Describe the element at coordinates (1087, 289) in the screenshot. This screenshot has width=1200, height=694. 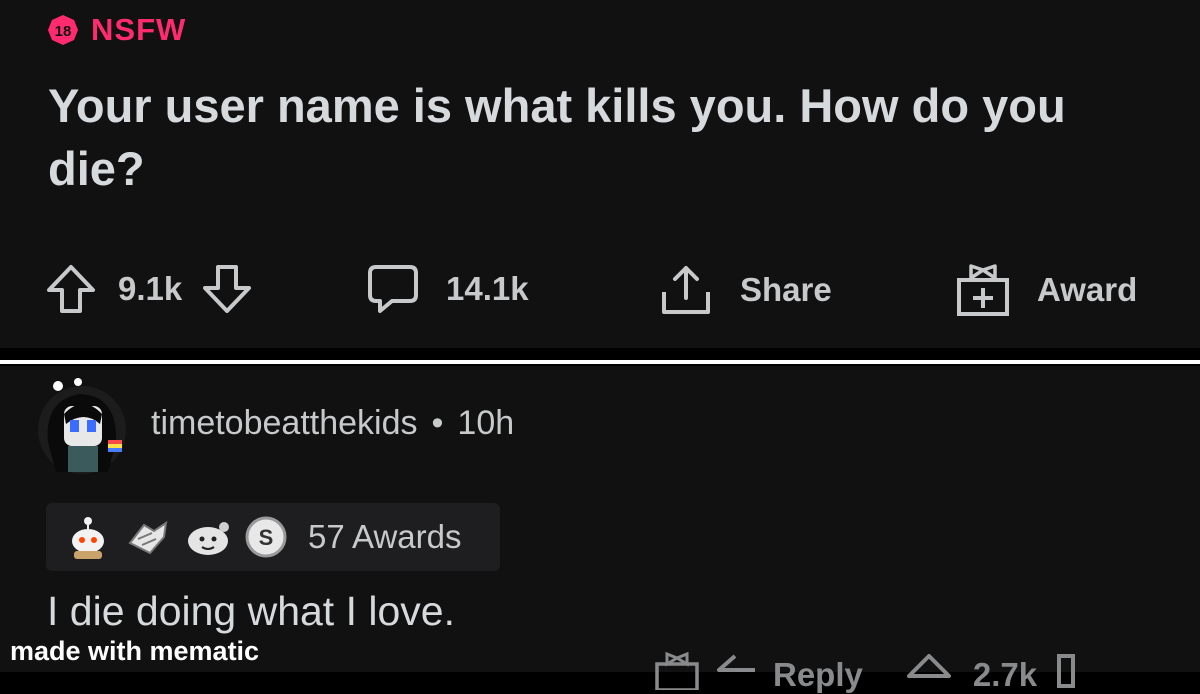
I see `award-label: Award` at that location.